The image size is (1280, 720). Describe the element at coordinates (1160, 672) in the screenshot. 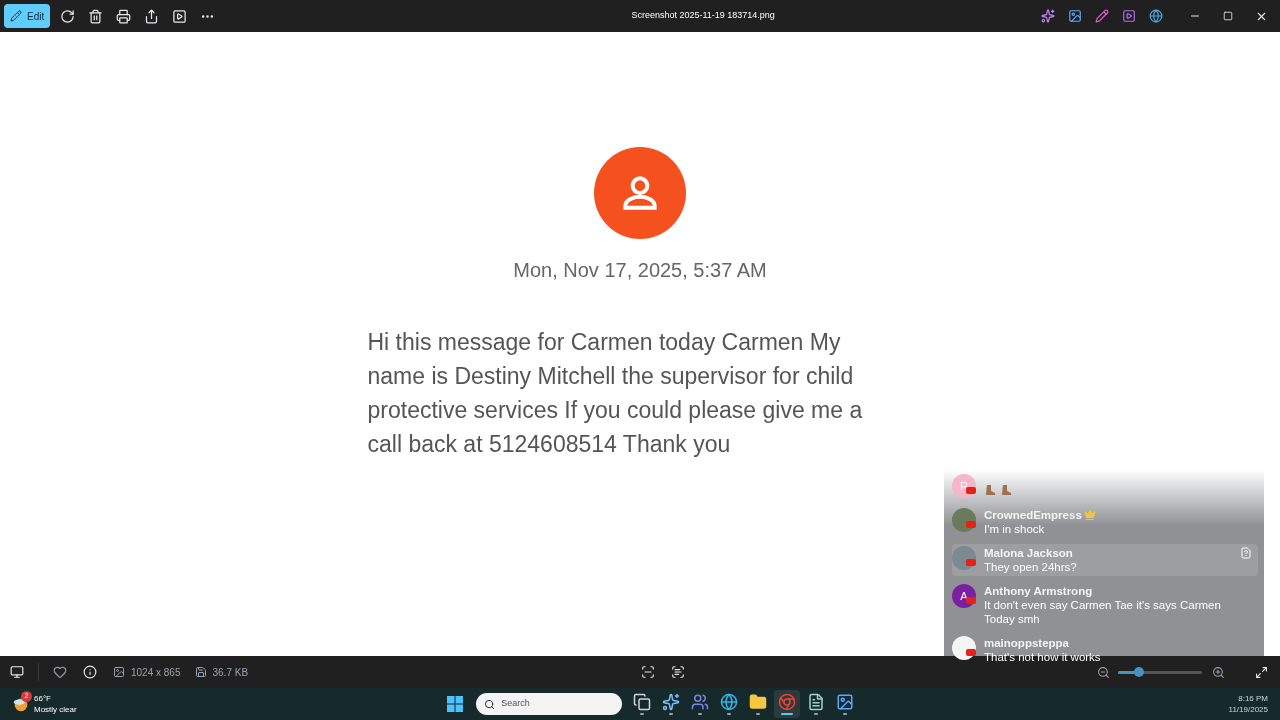

I see `zoom-slider` at that location.